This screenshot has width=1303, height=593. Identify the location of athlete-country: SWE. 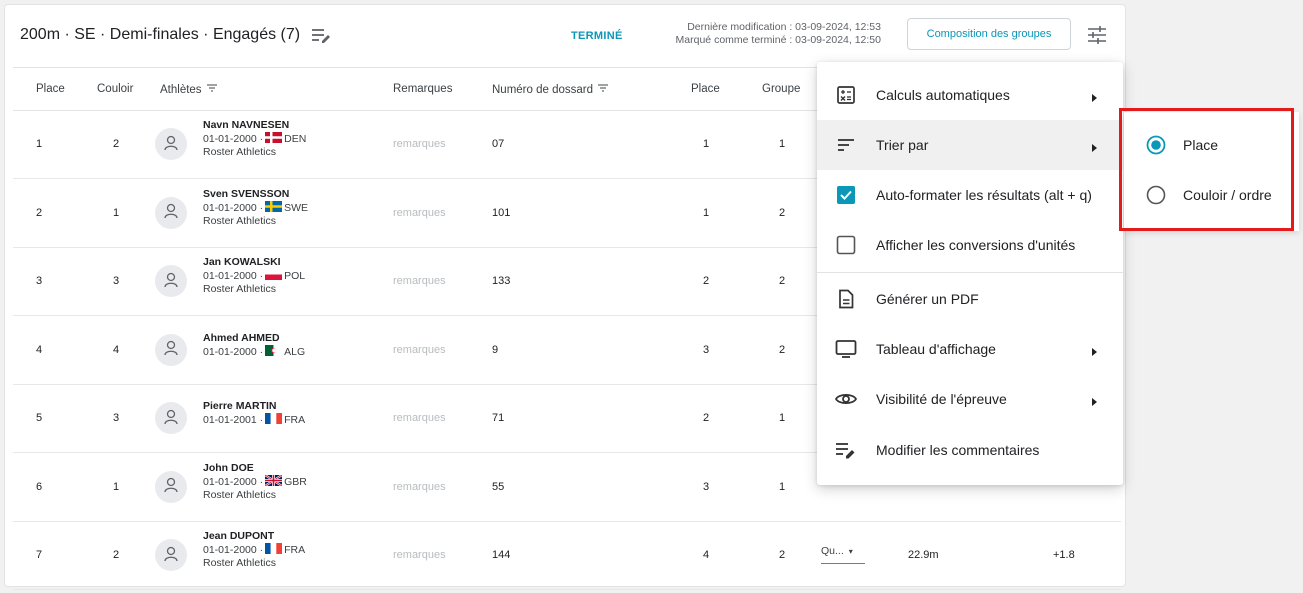
(296, 207).